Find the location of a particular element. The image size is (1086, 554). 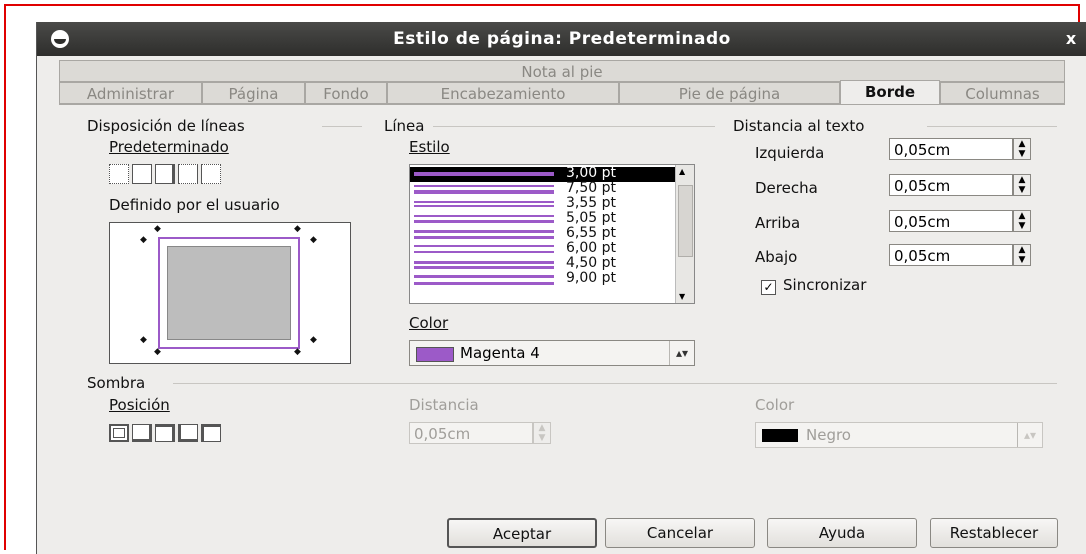

right-spacing-spin: ▲ ▼ is located at coordinates (1022, 185).